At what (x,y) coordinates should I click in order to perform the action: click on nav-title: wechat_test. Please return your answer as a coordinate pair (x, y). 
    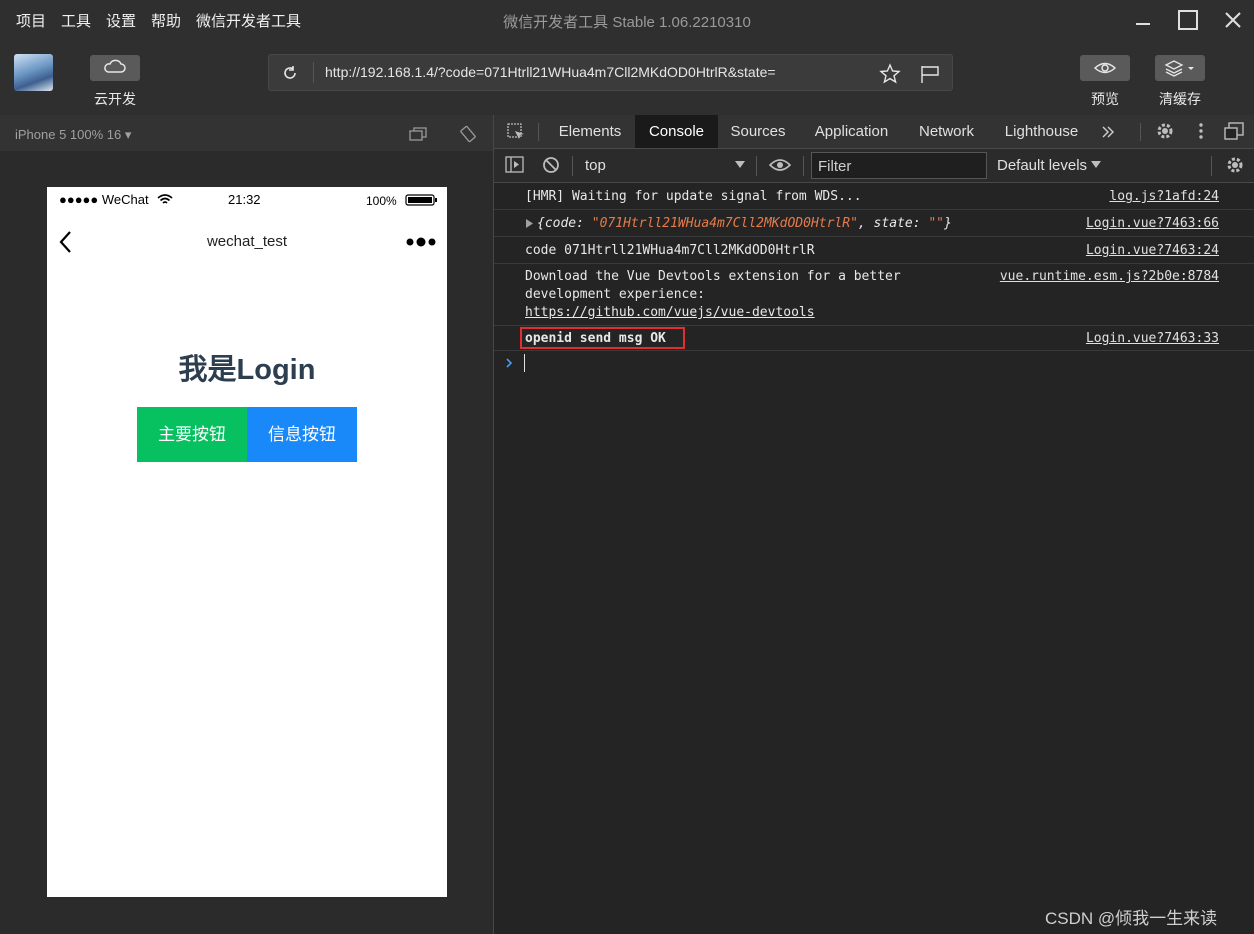
    Looking at the image, I should click on (247, 241).